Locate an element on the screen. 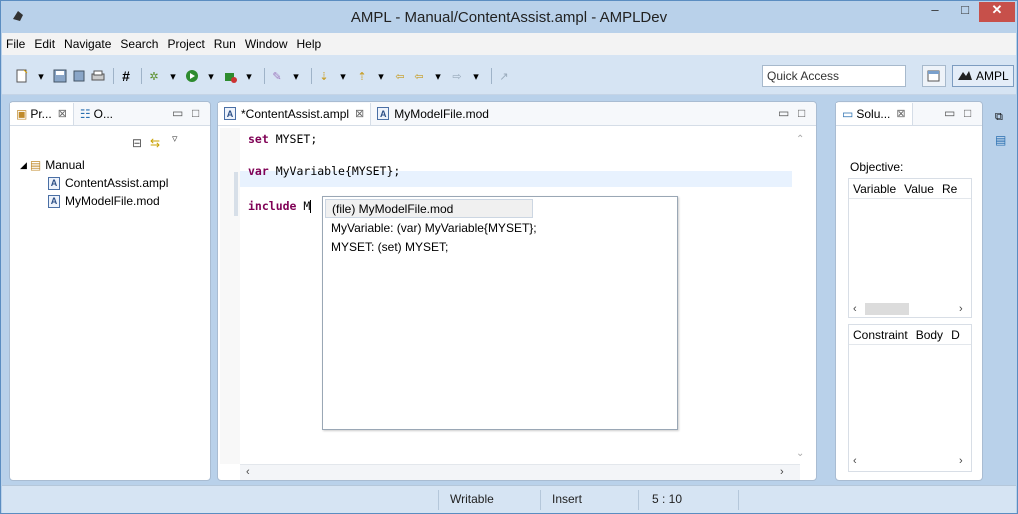 The width and height of the screenshot is (1018, 514). view-menu-icon: ▿ is located at coordinates (175, 138).